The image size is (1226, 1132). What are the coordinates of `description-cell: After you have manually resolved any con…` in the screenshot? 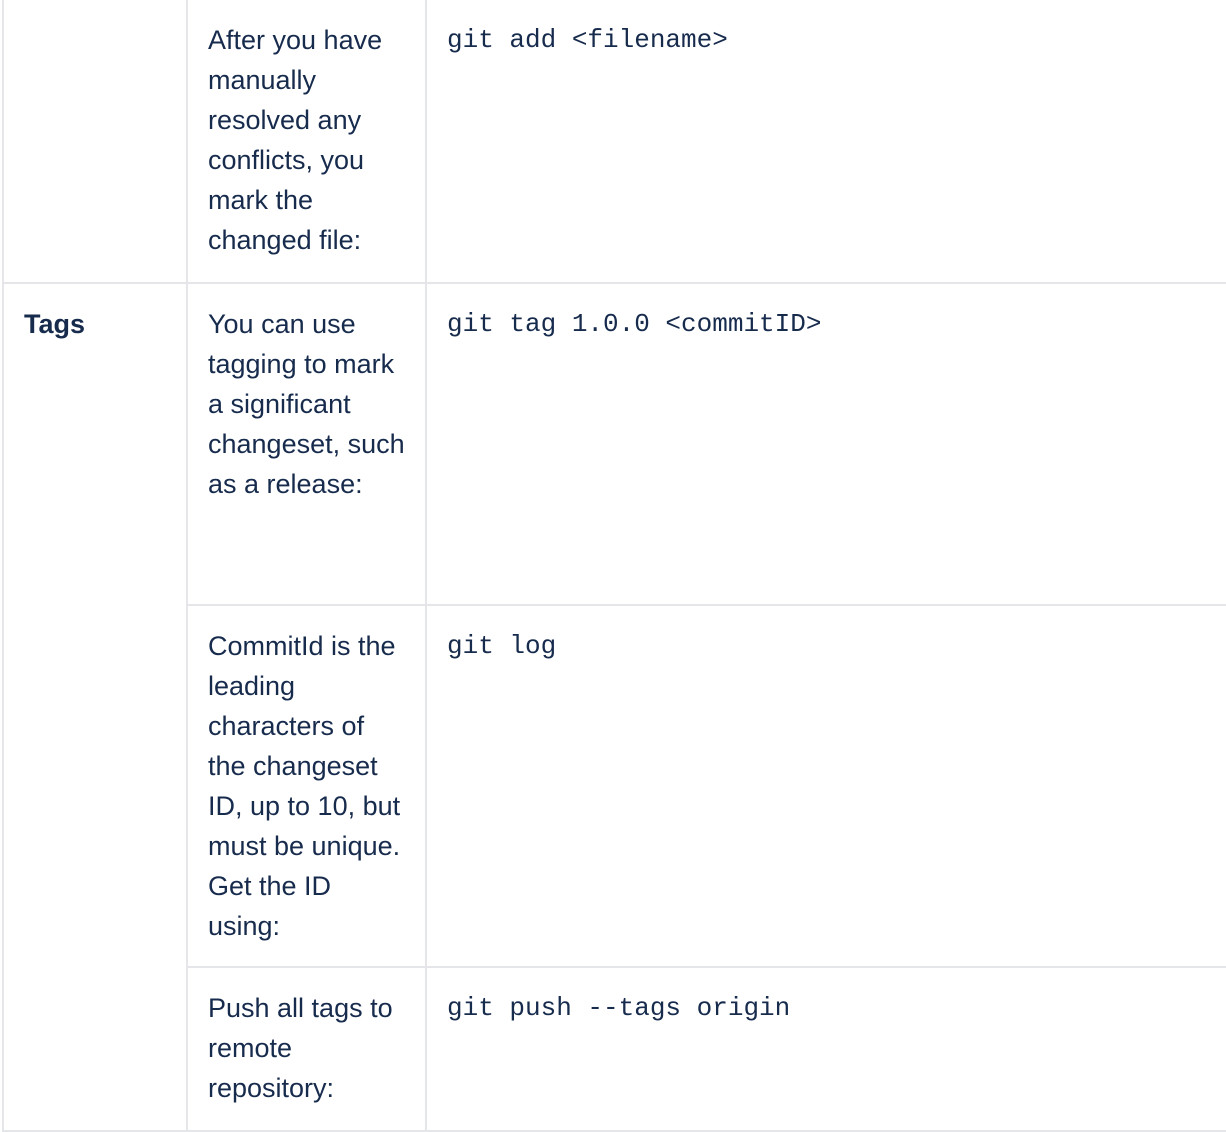 It's located at (306, 142).